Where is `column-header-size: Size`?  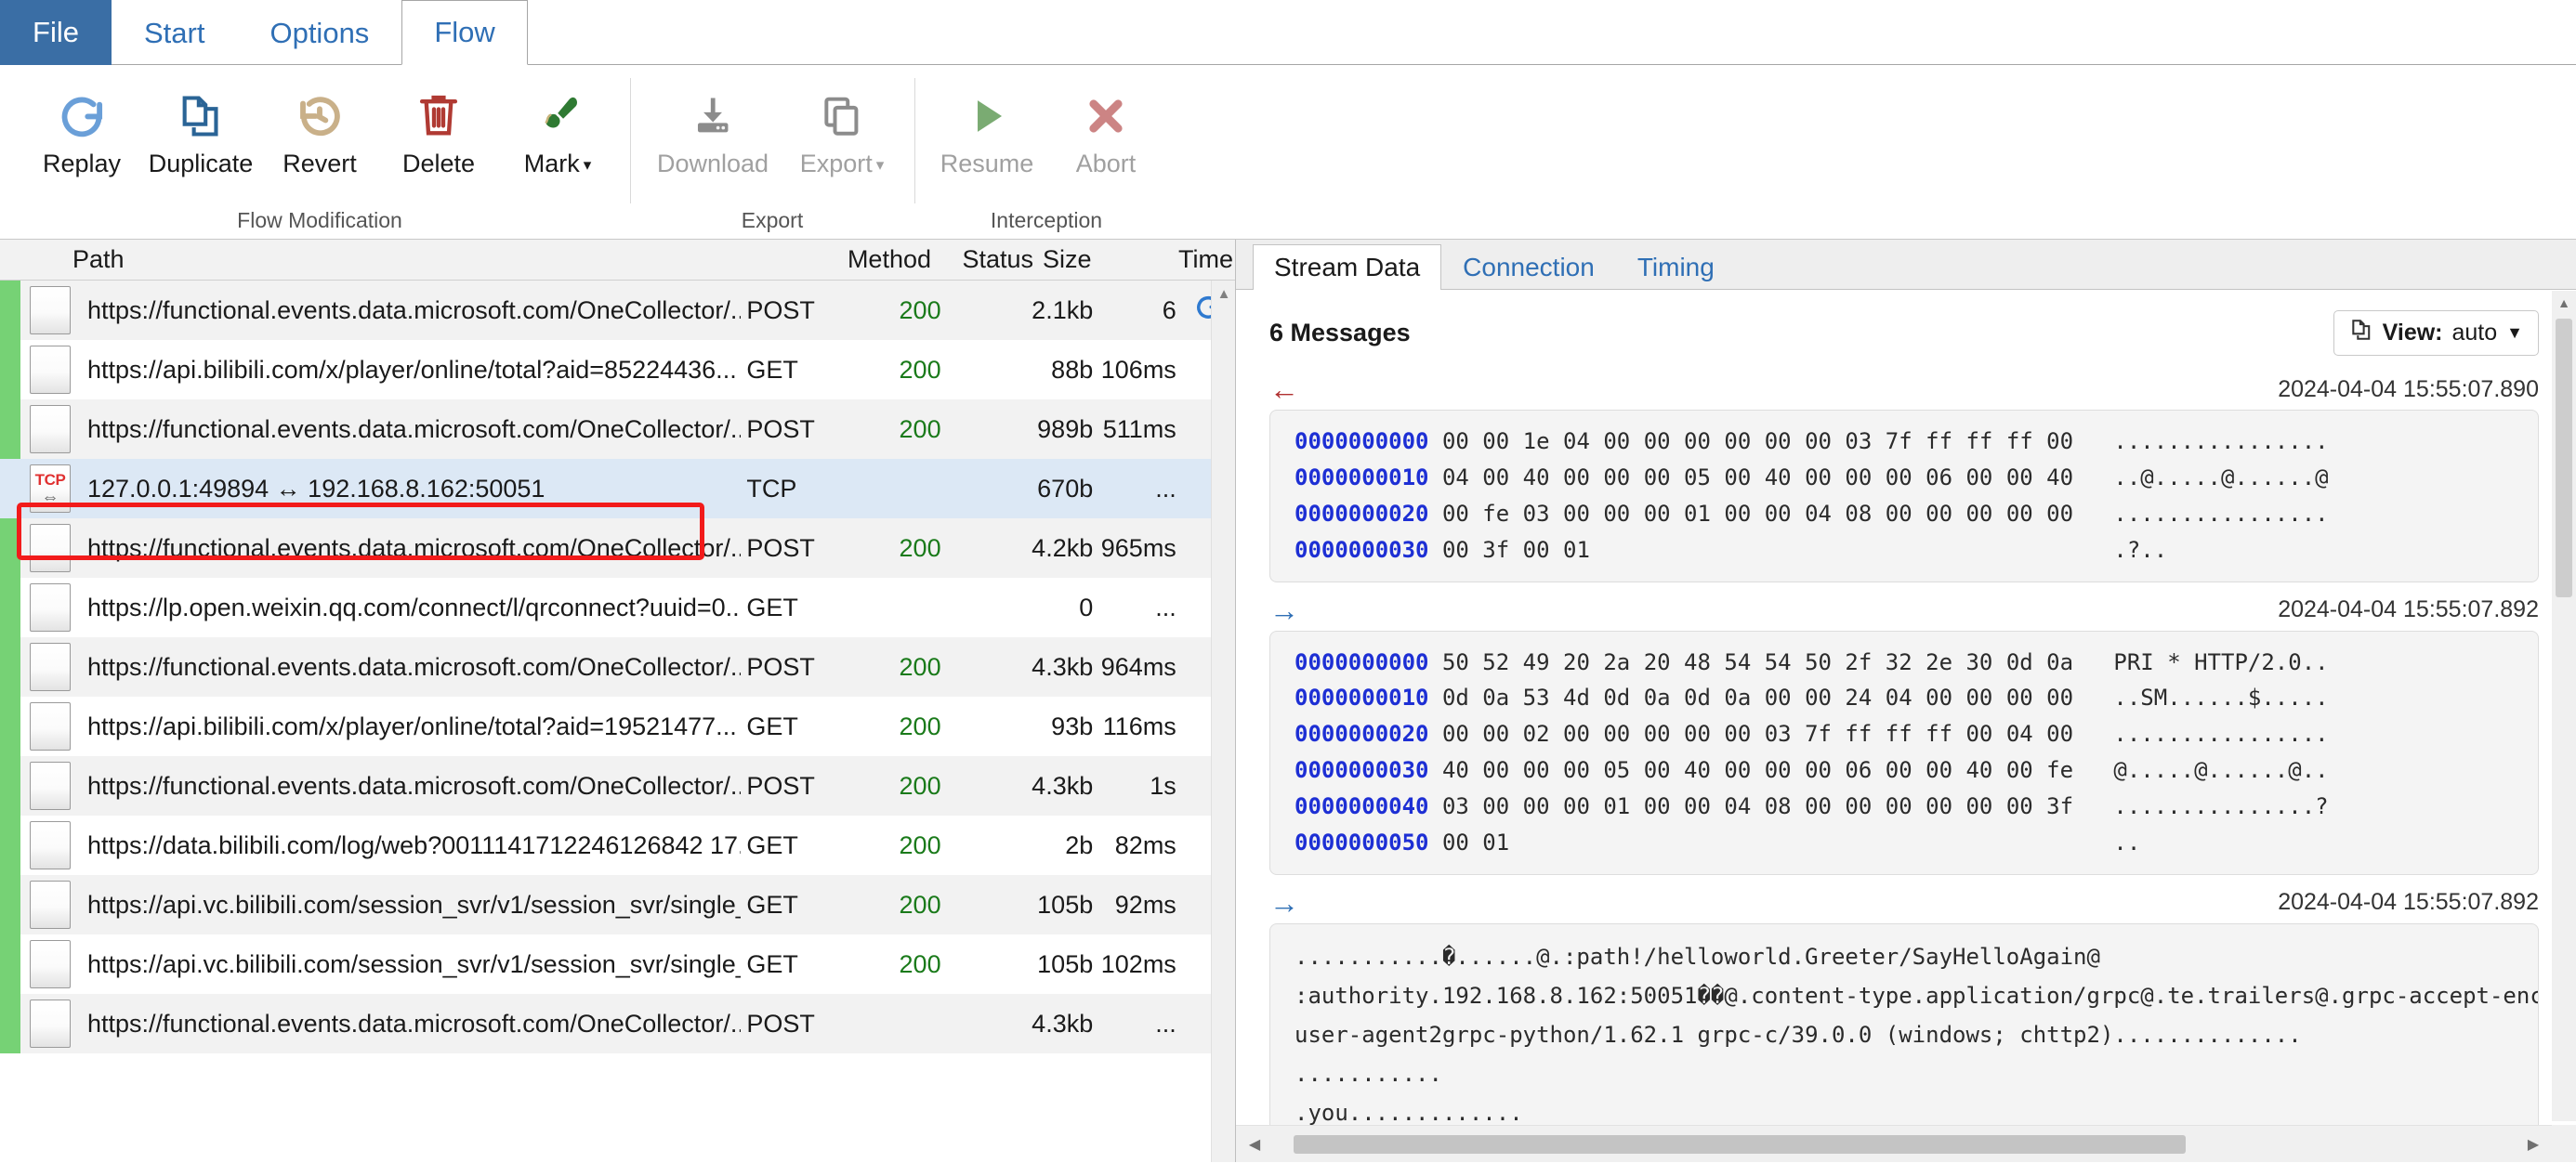
column-header-size: Size is located at coordinates (1086, 259).